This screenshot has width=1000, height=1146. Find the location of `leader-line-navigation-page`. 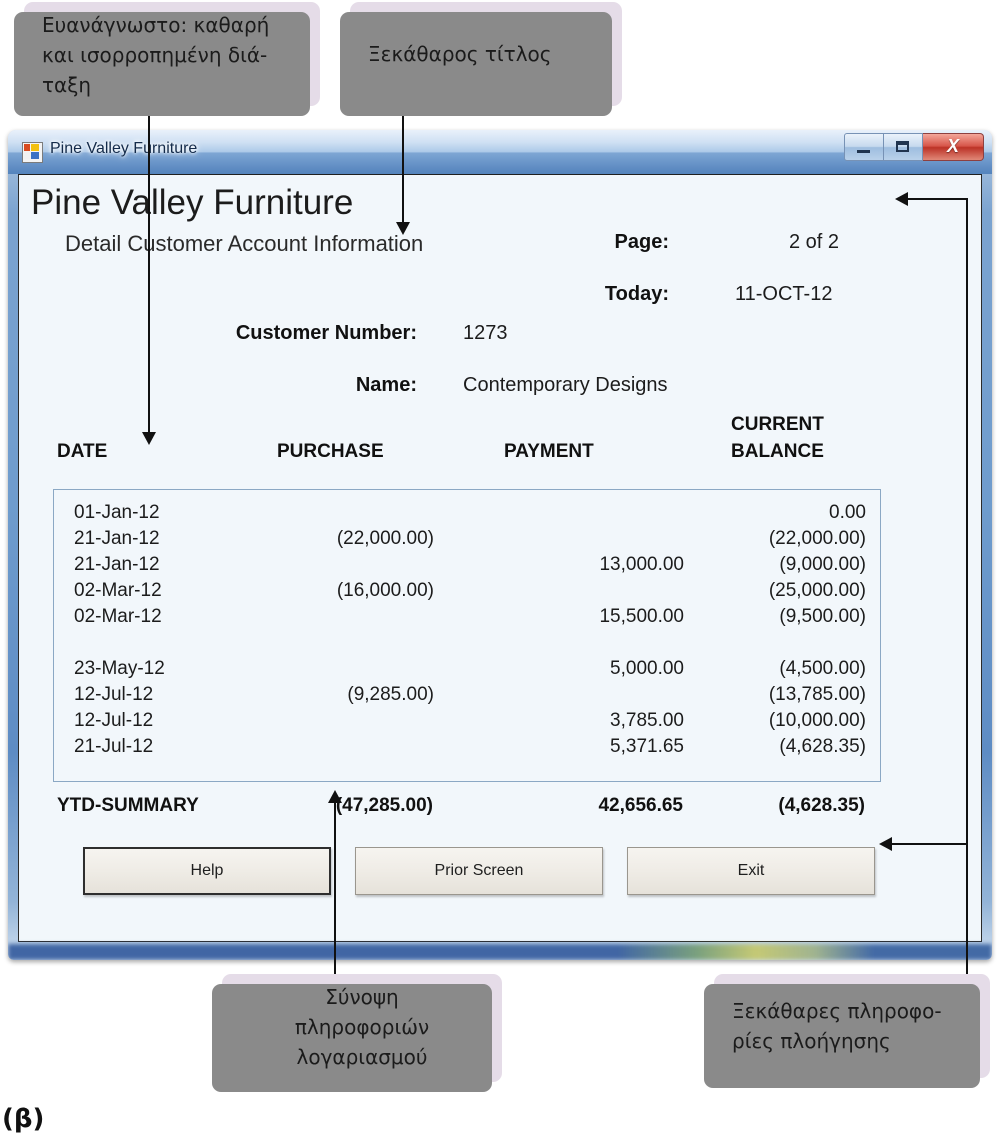

leader-line-navigation-page is located at coordinates (938, 199).